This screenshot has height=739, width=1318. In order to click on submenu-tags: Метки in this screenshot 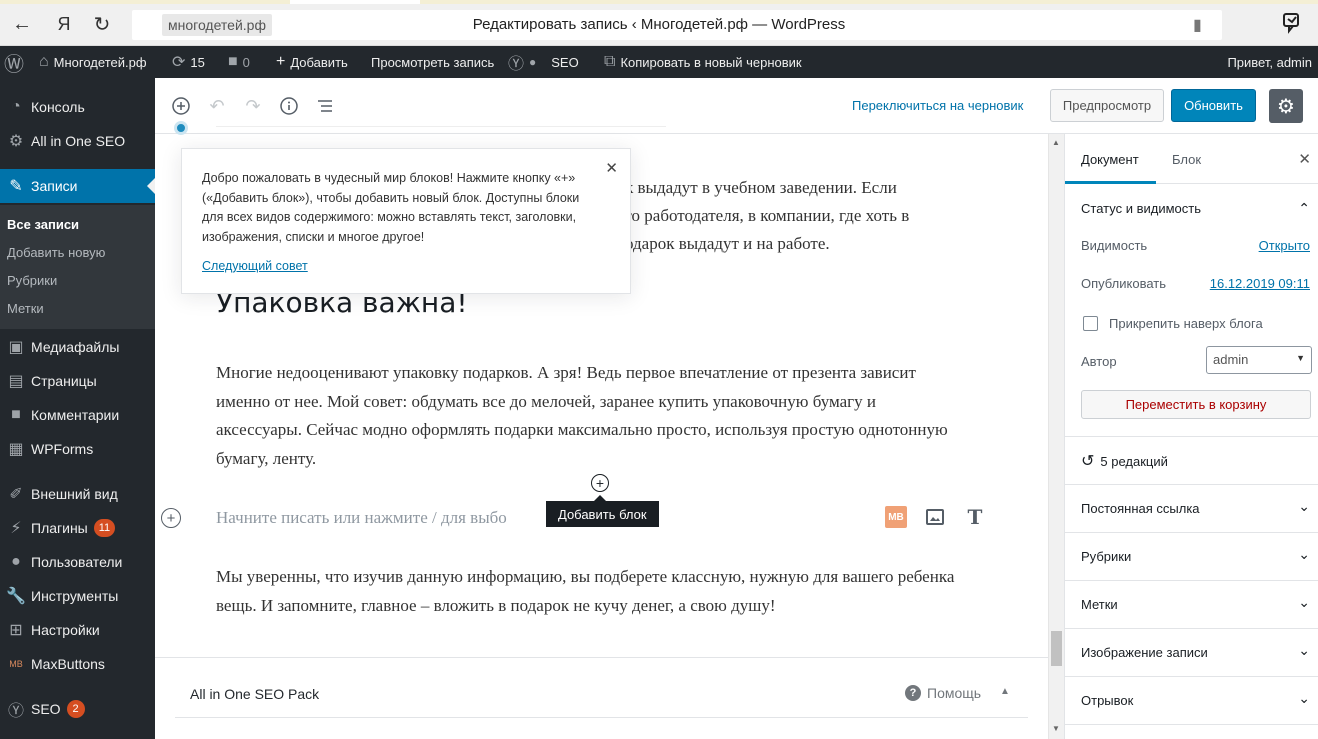, I will do `click(25, 308)`.